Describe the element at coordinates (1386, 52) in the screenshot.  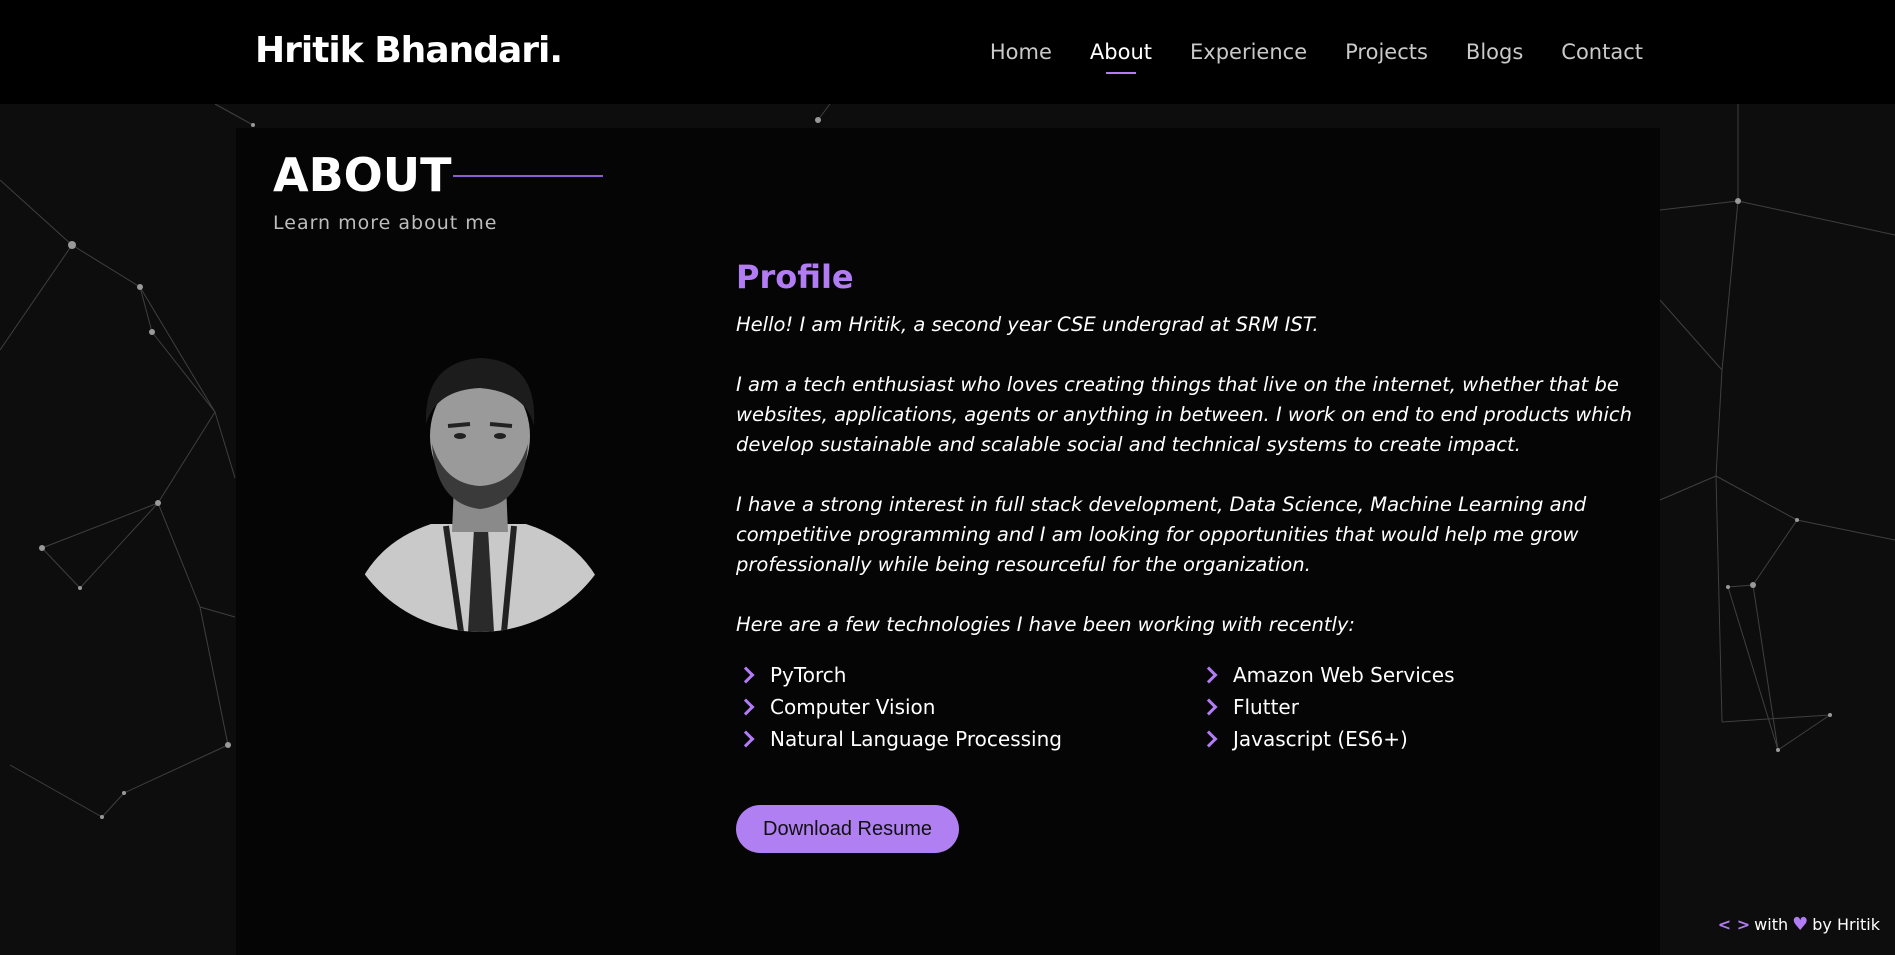
I see `nav-projects: Projects` at that location.